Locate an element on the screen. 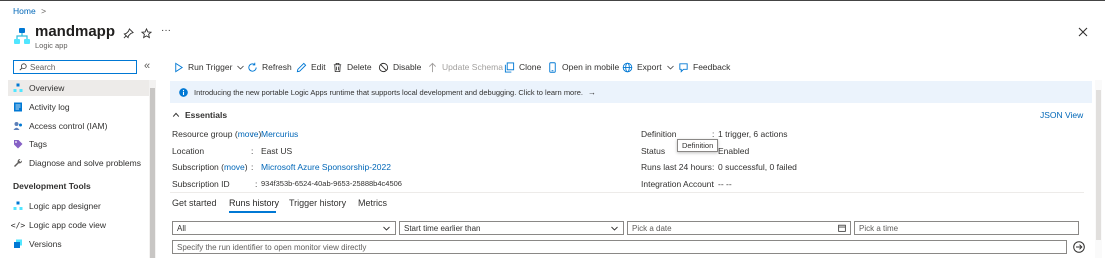  export-button: Export is located at coordinates (648, 67).